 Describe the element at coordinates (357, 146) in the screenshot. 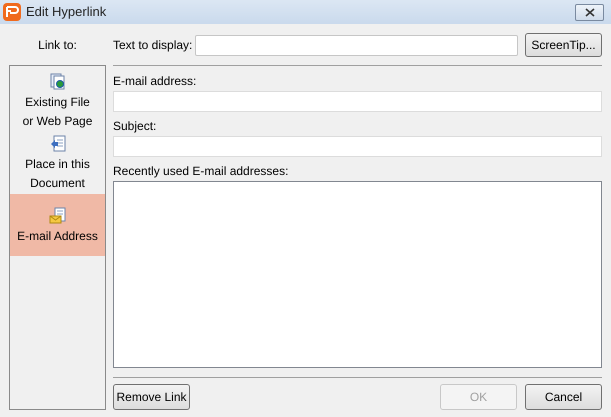

I see `subject-field` at that location.